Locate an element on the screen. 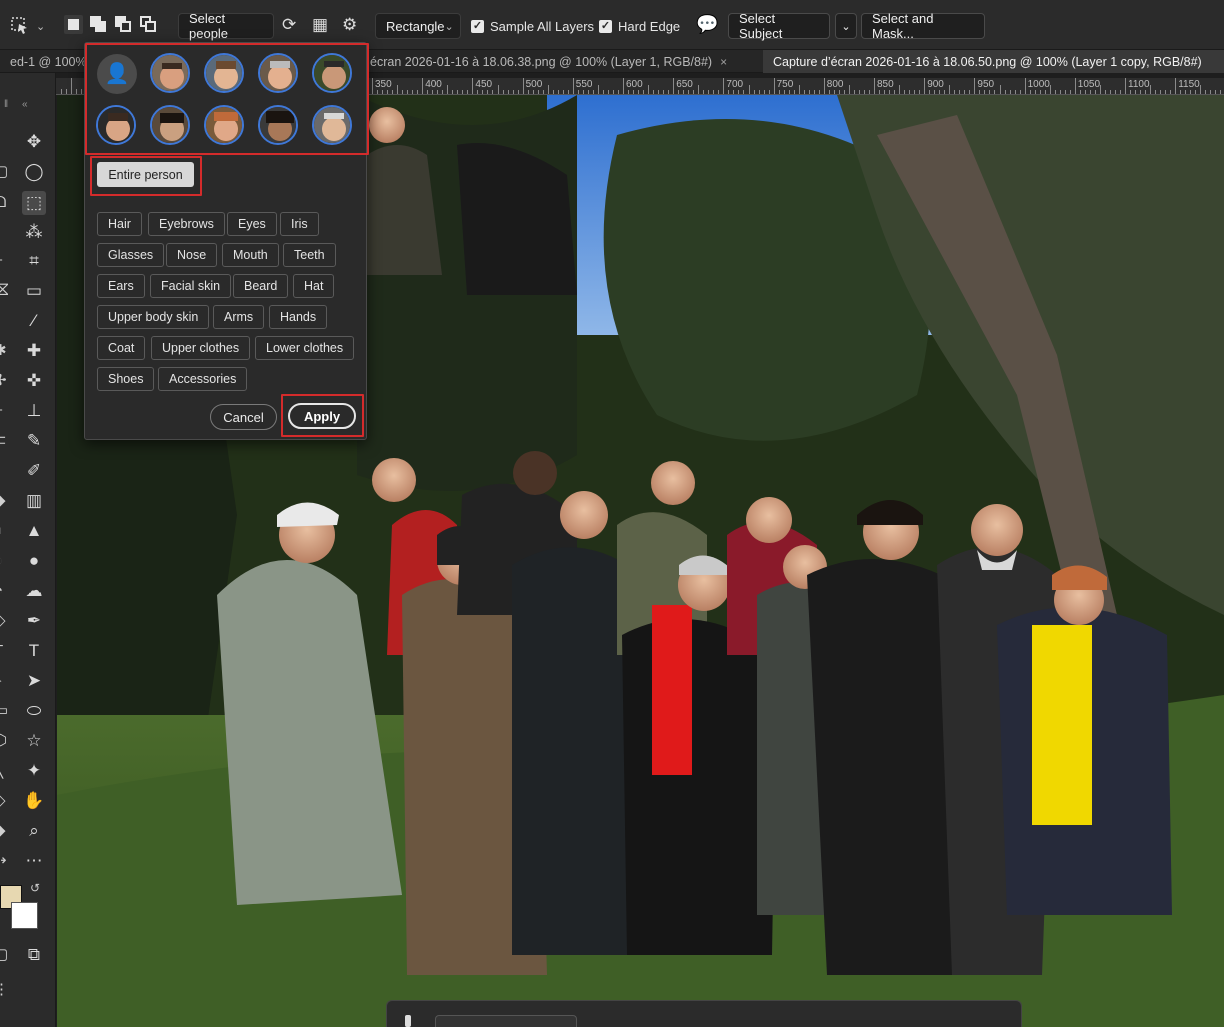  background-color-swatch is located at coordinates (24, 915).